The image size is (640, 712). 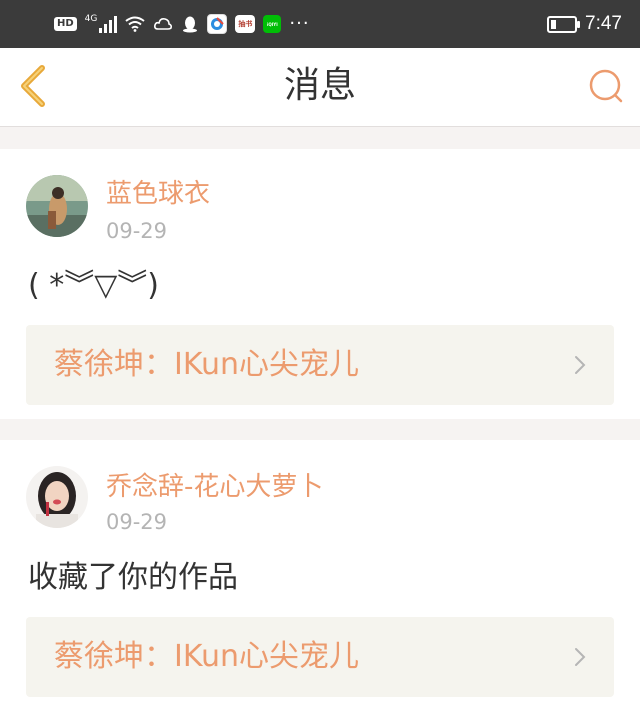 What do you see at coordinates (584, 24) in the screenshot?
I see `status-right-icons: 7:47` at bounding box center [584, 24].